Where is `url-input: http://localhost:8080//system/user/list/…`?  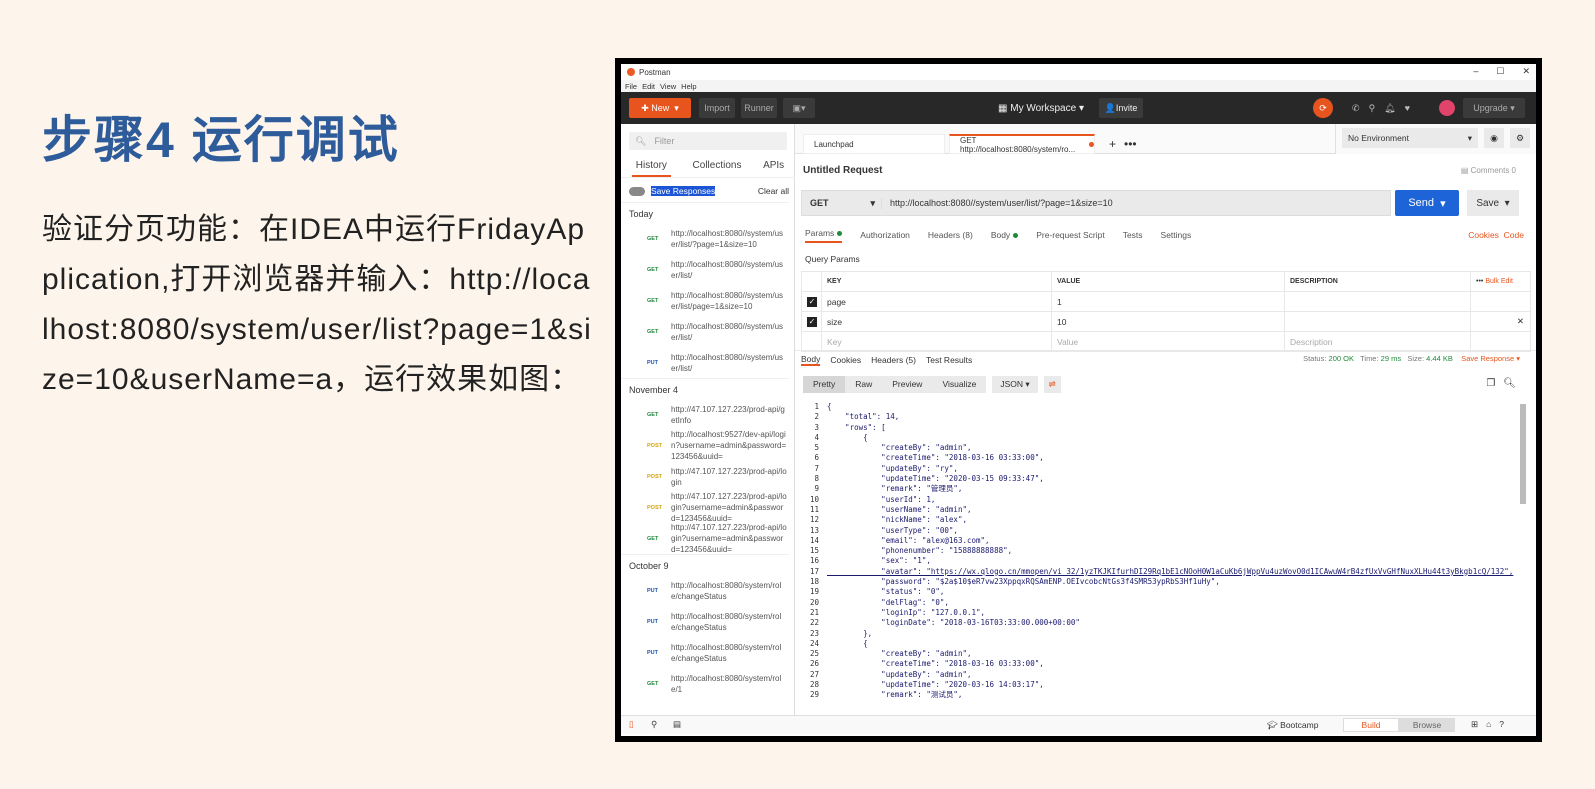 url-input: http://localhost:8080//system/user/list/… is located at coordinates (997, 203).